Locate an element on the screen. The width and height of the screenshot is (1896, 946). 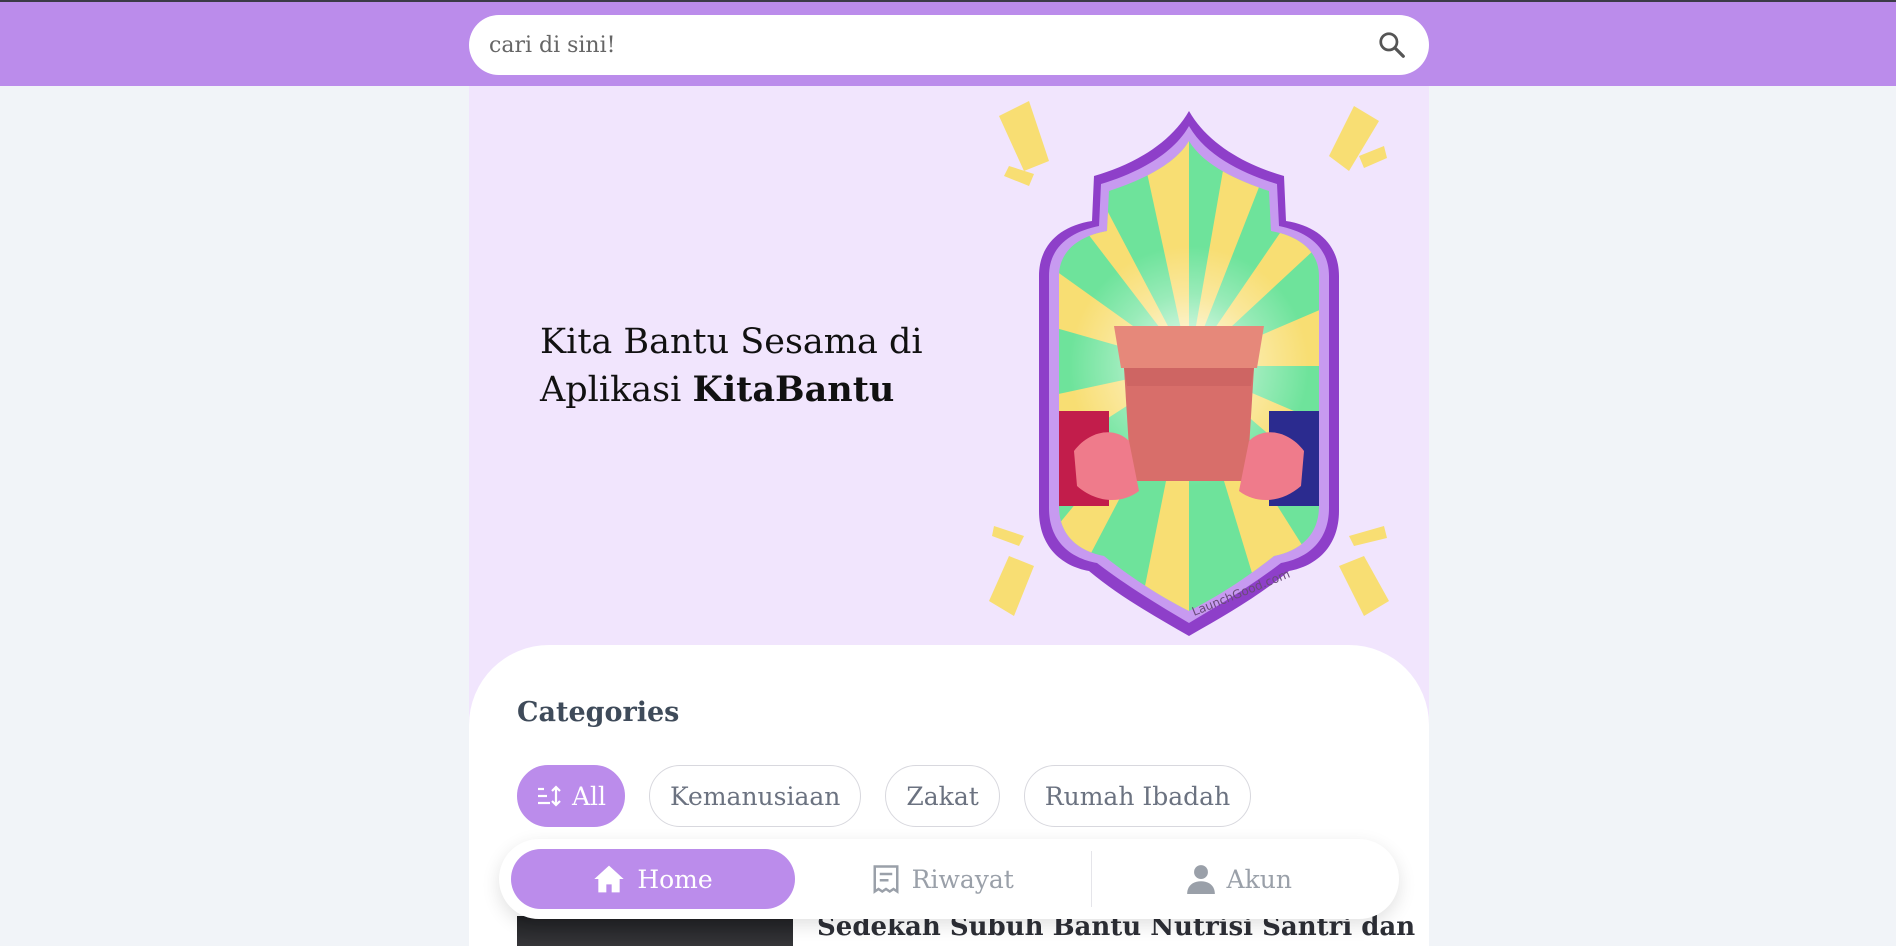
nav-home: Home is located at coordinates (653, 879).